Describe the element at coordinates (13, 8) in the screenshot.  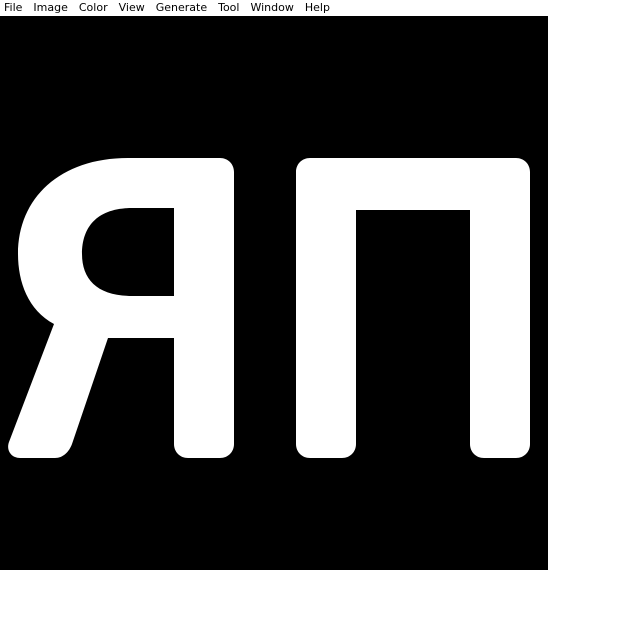
I see `menu-file: File` at that location.